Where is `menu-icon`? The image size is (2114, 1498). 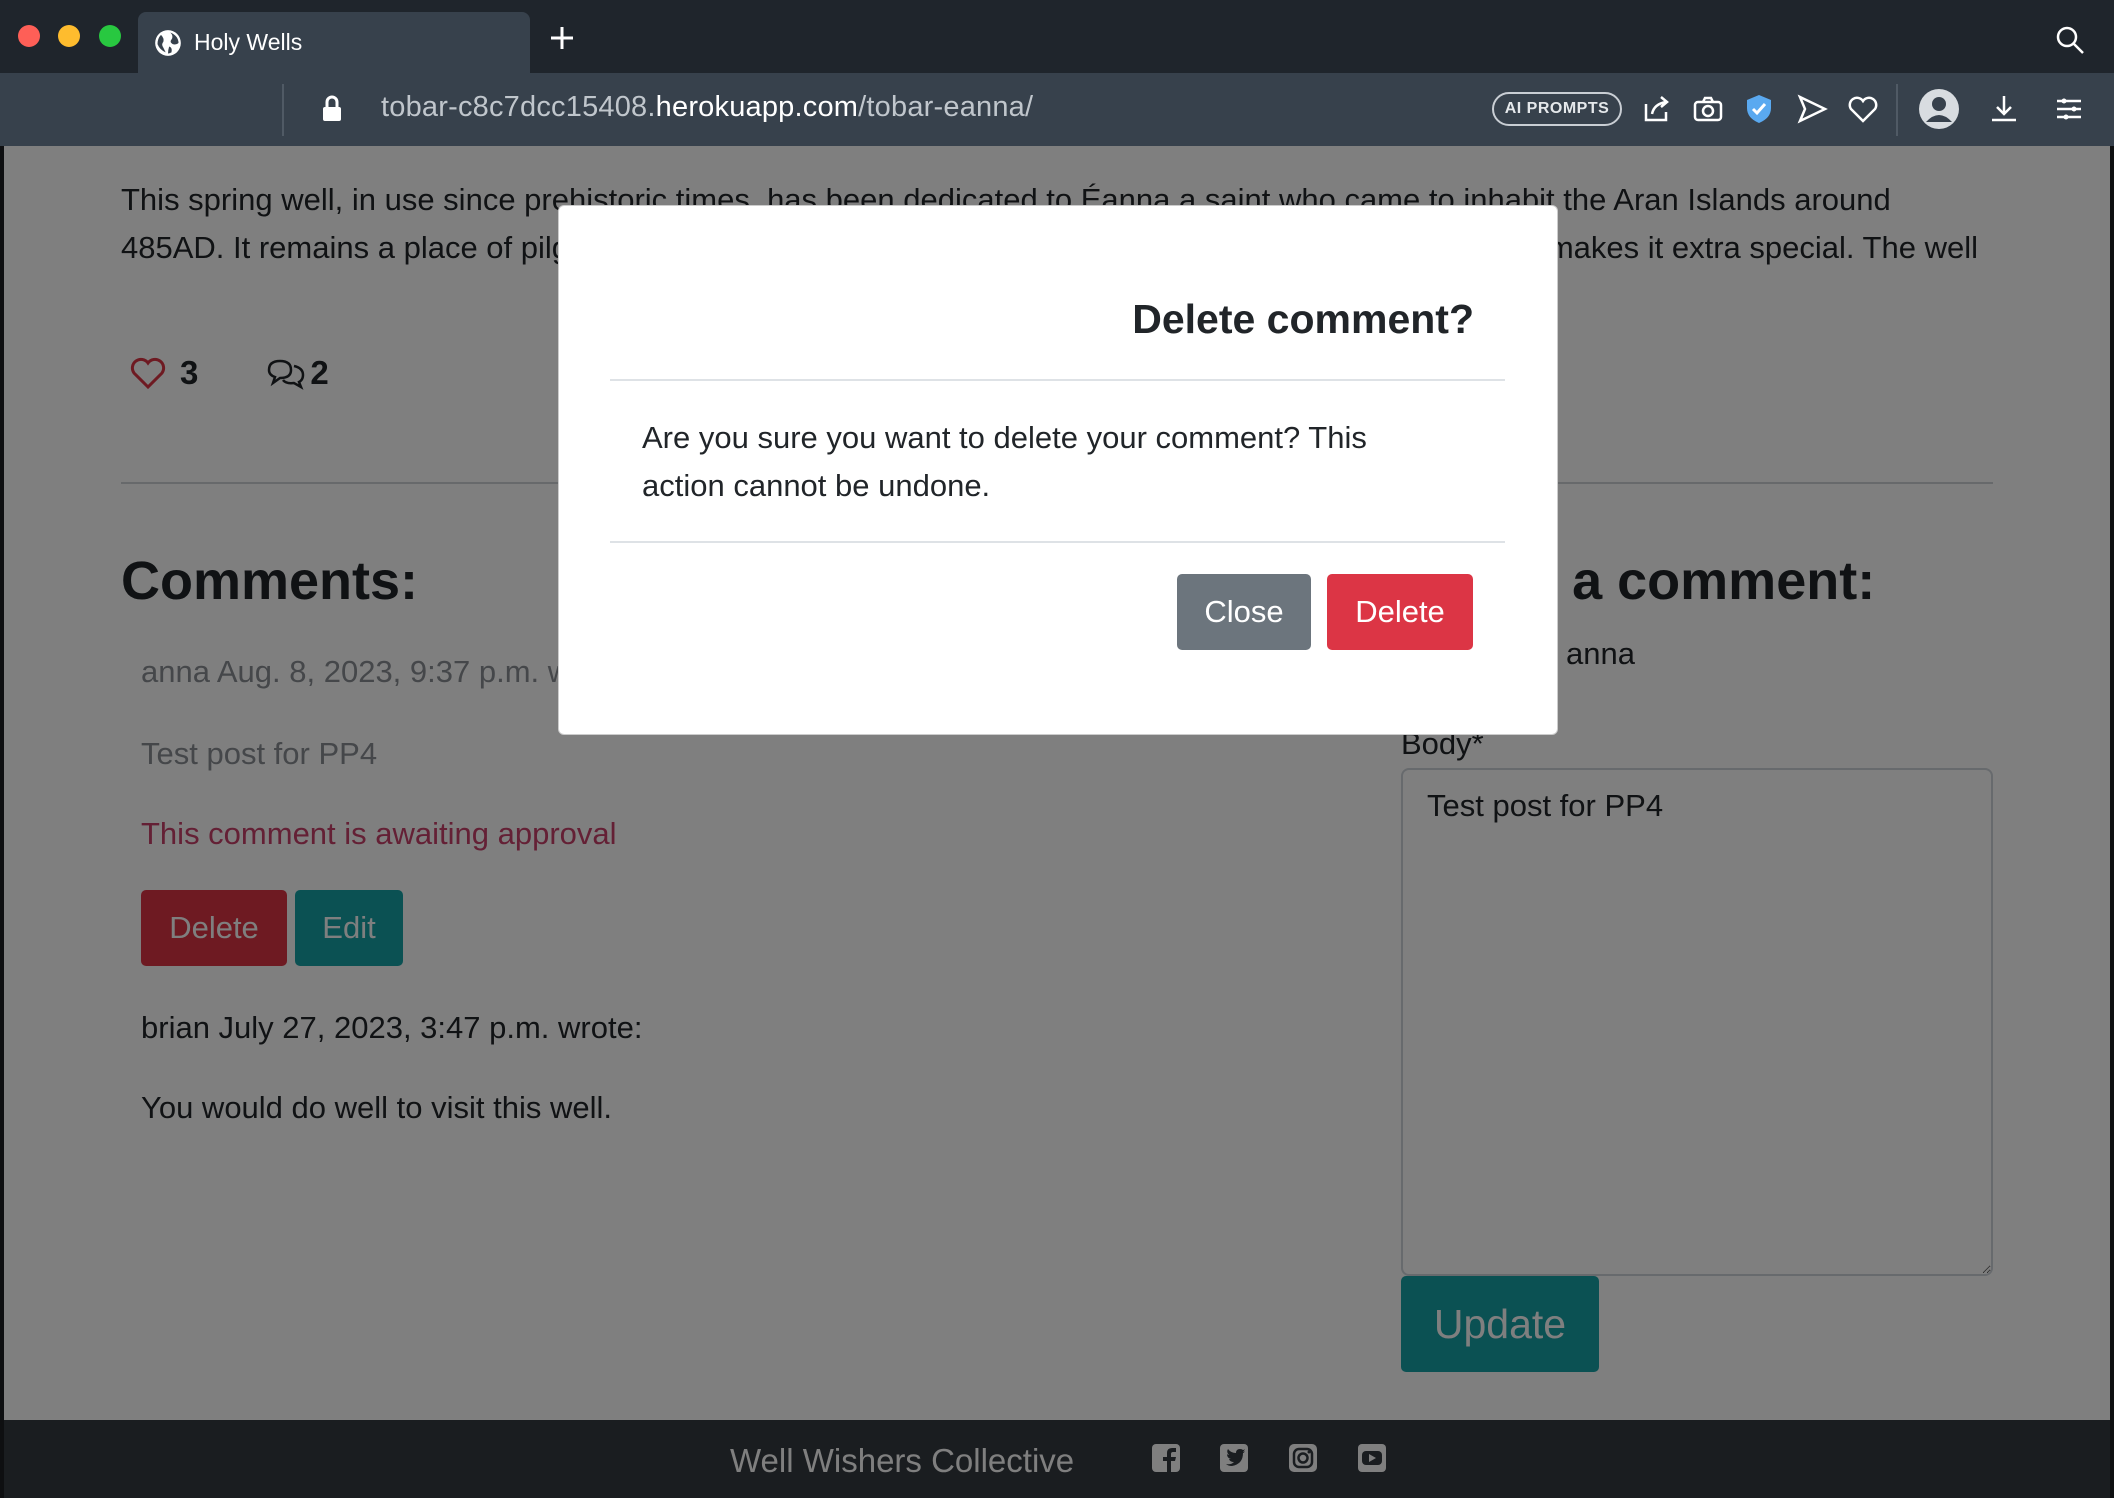
menu-icon is located at coordinates (2069, 109).